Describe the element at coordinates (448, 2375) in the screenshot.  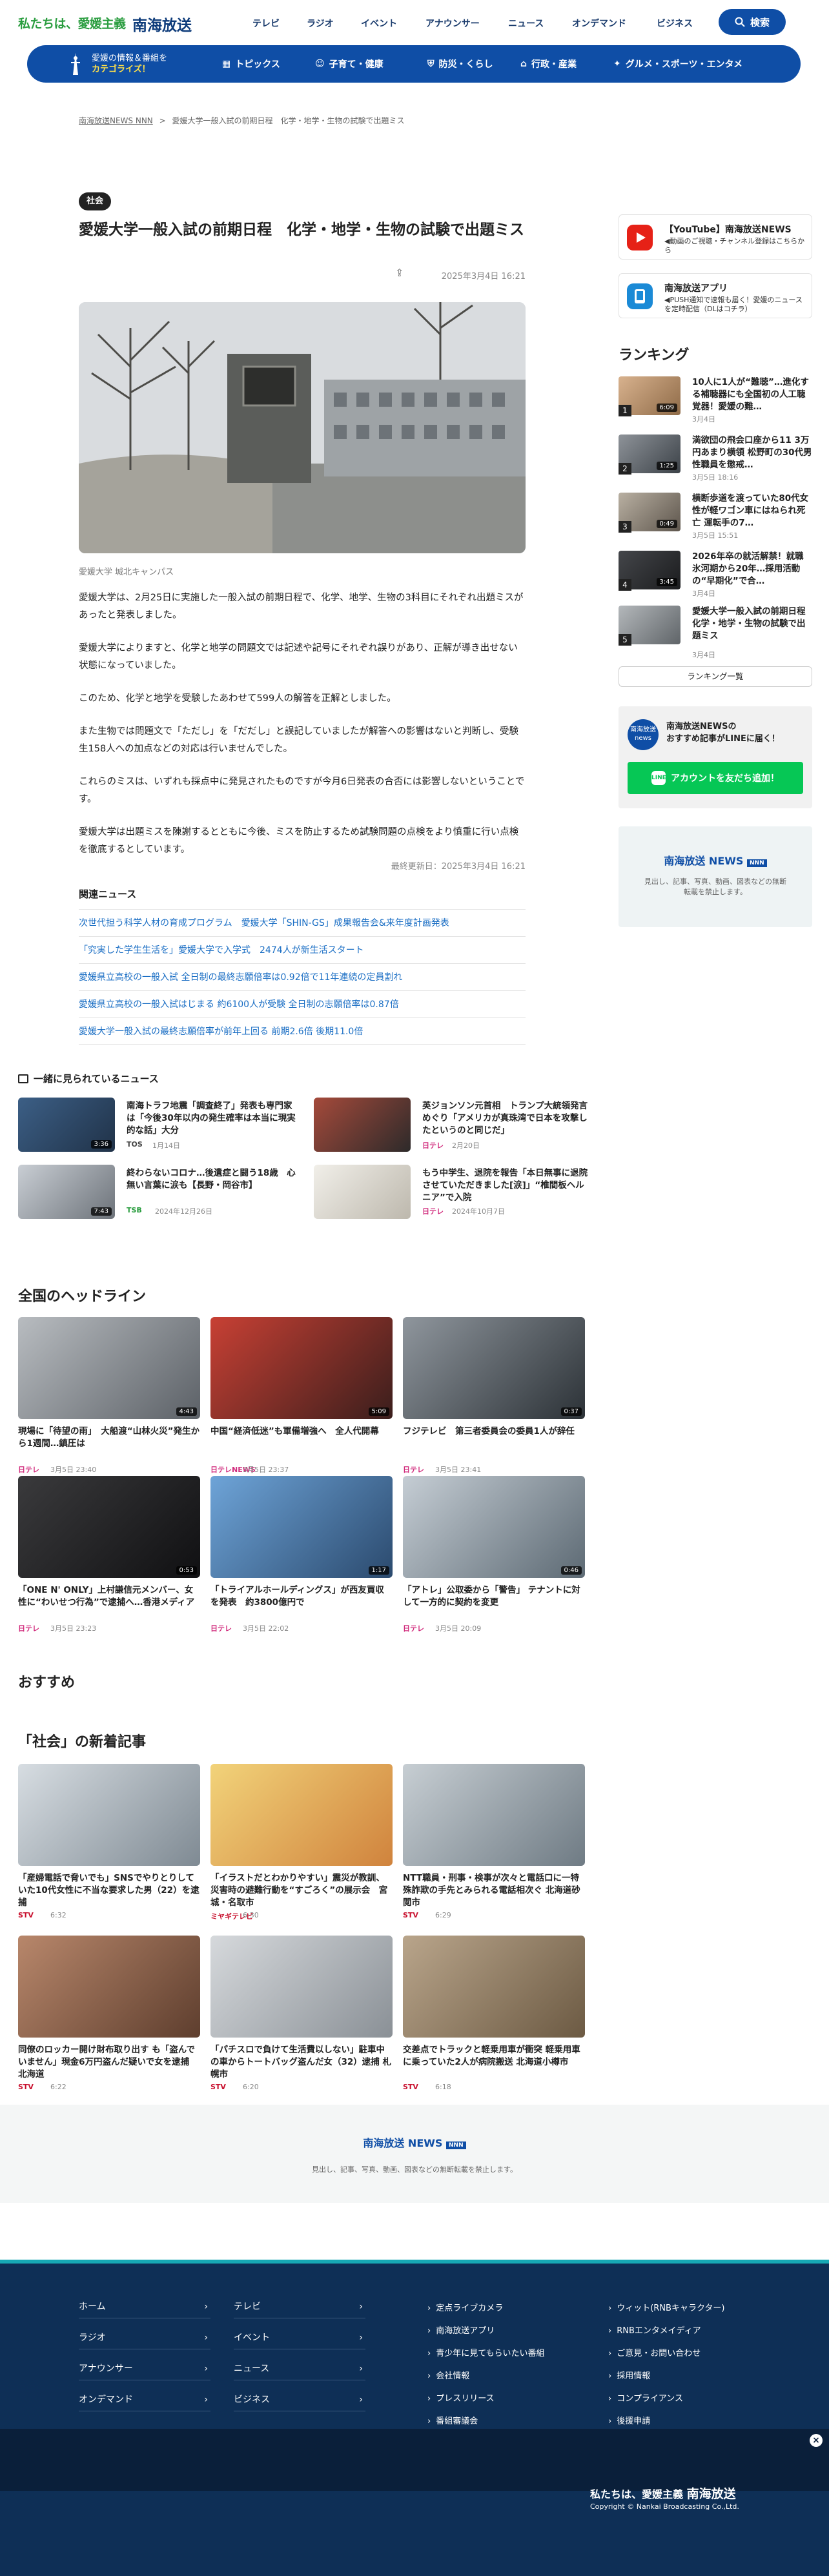
I see `footer-sub-link: 会社情報` at that location.